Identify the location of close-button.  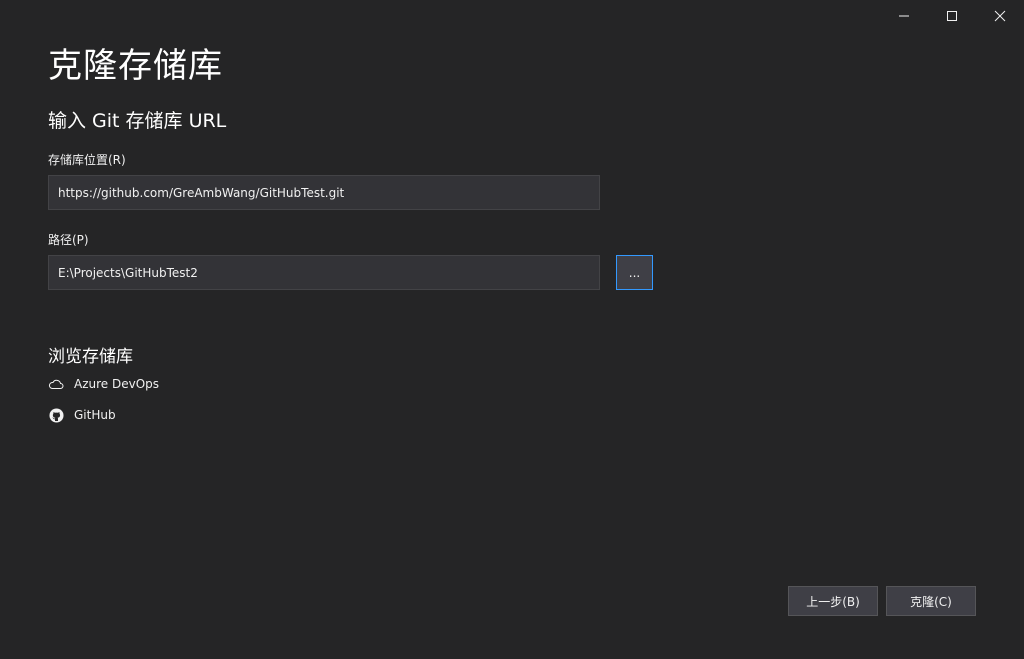
(1000, 16).